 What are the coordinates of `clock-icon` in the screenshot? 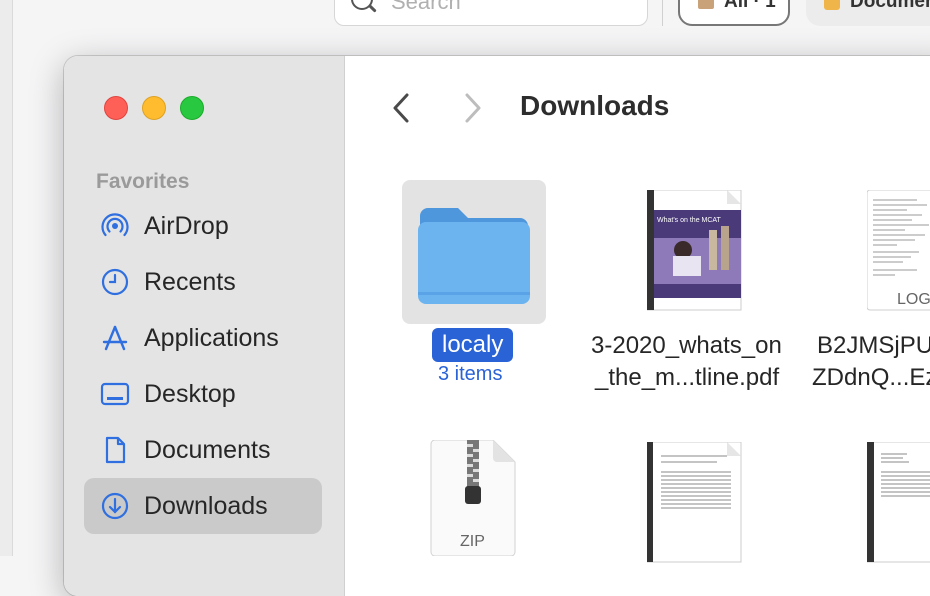 It's located at (115, 282).